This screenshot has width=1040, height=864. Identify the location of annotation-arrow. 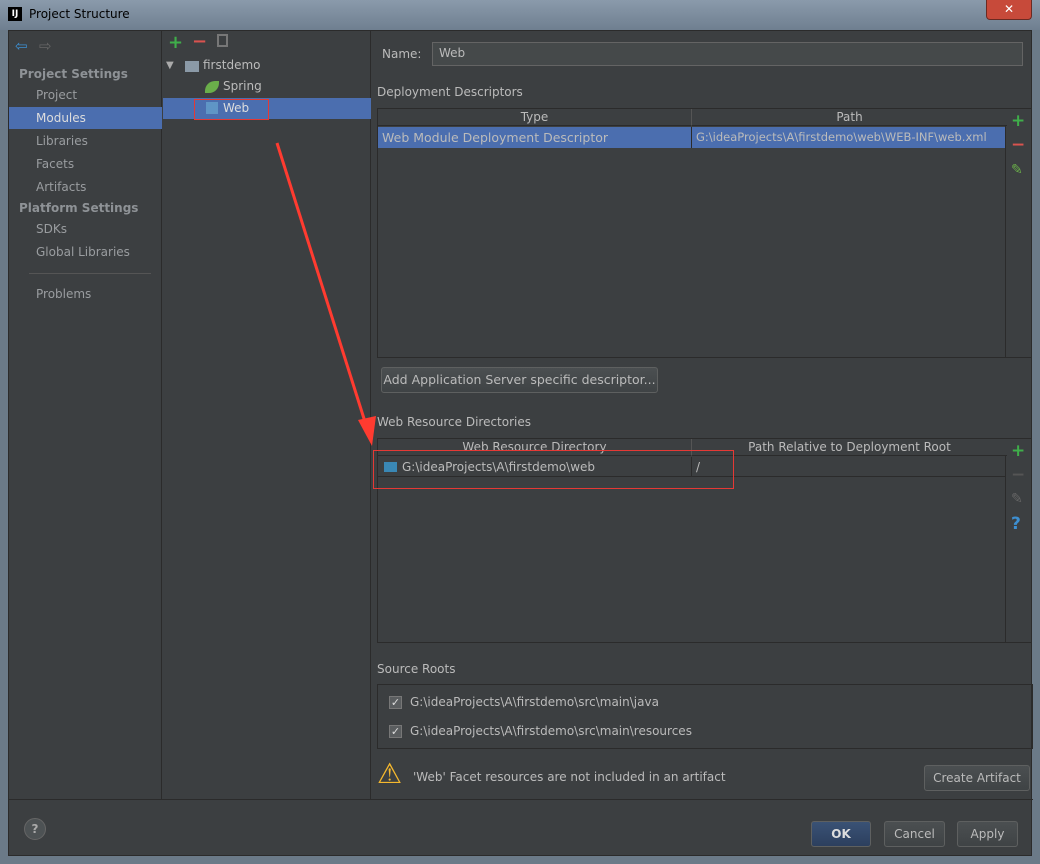
(325, 294).